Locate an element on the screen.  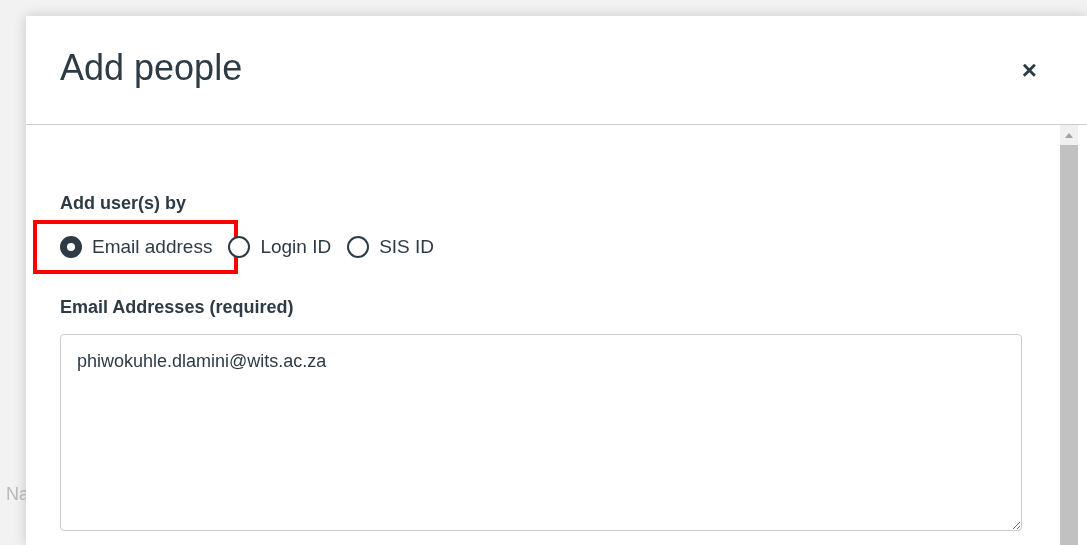
field-label: Email Addresses (required) is located at coordinates (177, 307).